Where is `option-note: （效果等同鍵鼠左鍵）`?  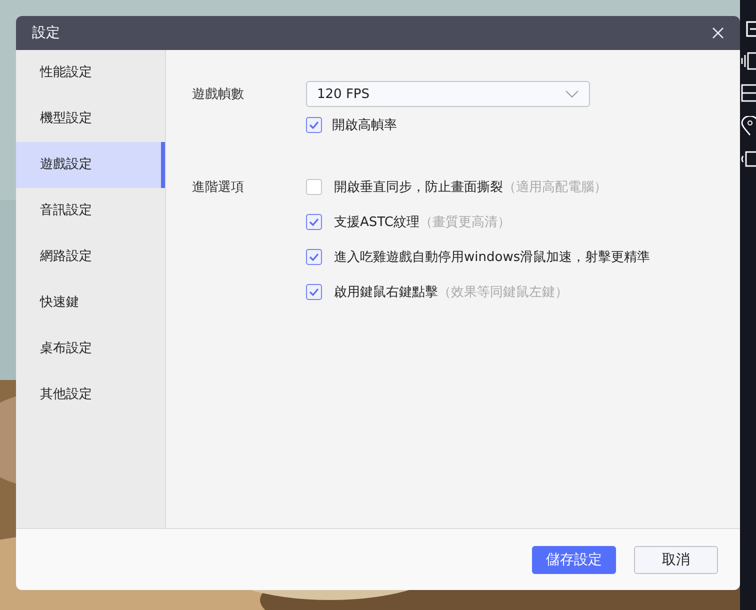
option-note: （效果等同鍵鼠左鍵） is located at coordinates (503, 292).